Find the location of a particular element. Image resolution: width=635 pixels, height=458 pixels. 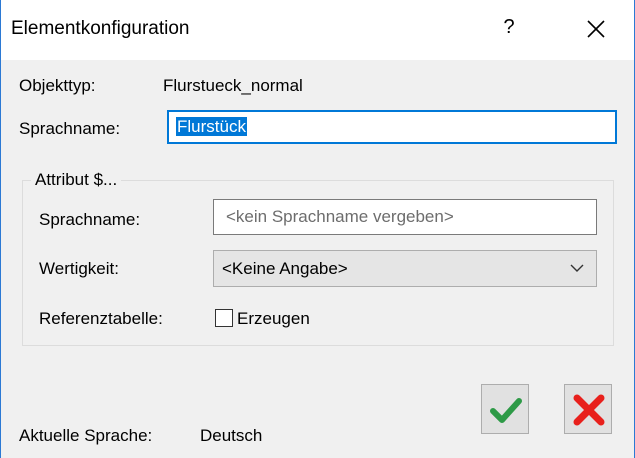

chevron-down-icon is located at coordinates (577, 268).